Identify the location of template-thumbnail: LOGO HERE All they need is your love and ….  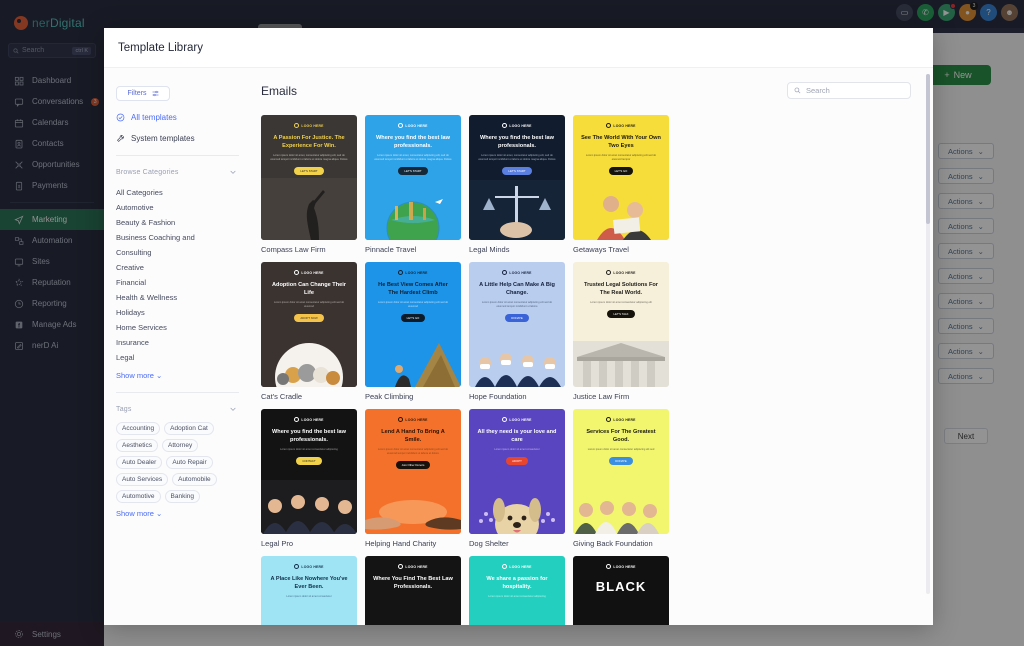
(517, 471).